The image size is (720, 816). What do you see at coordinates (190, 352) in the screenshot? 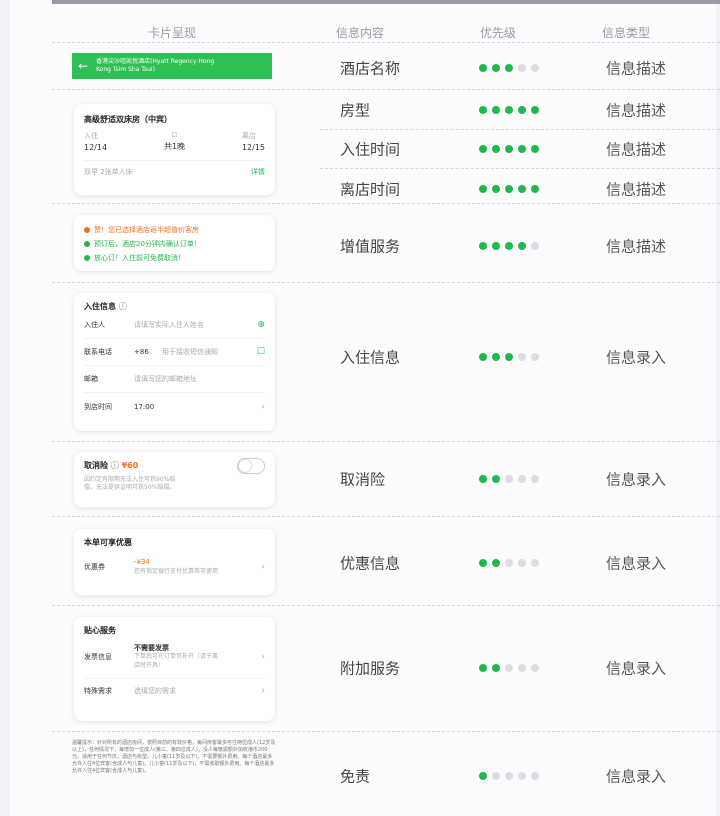
I see `phone-input: 用于接收短信通知` at bounding box center [190, 352].